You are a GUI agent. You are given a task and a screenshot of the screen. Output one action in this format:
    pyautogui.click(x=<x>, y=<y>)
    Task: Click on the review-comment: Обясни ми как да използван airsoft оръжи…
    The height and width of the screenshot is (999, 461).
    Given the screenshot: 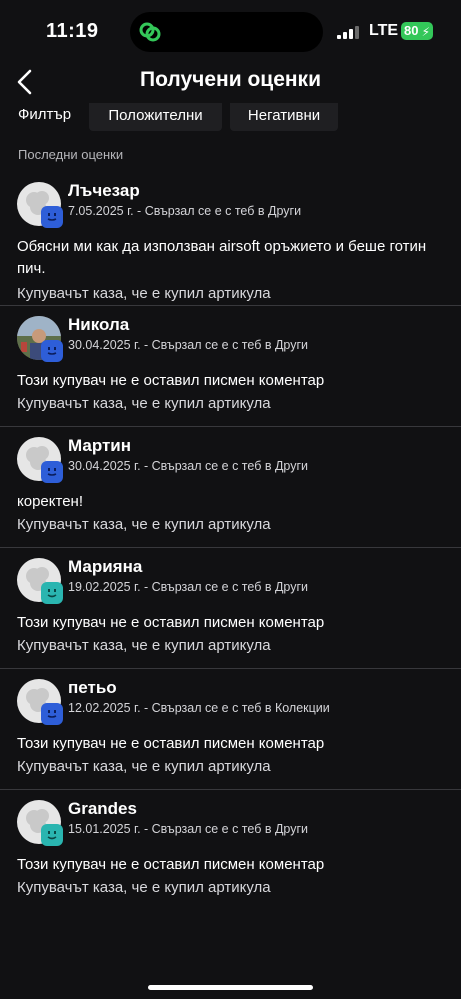 What is the action you would take?
    pyautogui.click(x=222, y=257)
    